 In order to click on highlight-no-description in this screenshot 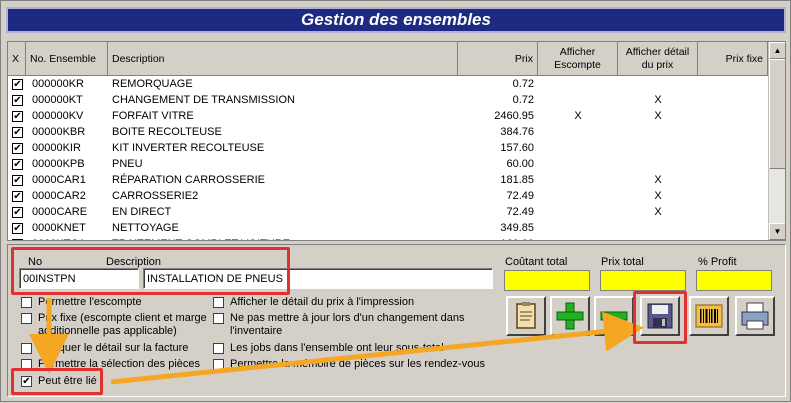, I will do `click(150, 271)`.